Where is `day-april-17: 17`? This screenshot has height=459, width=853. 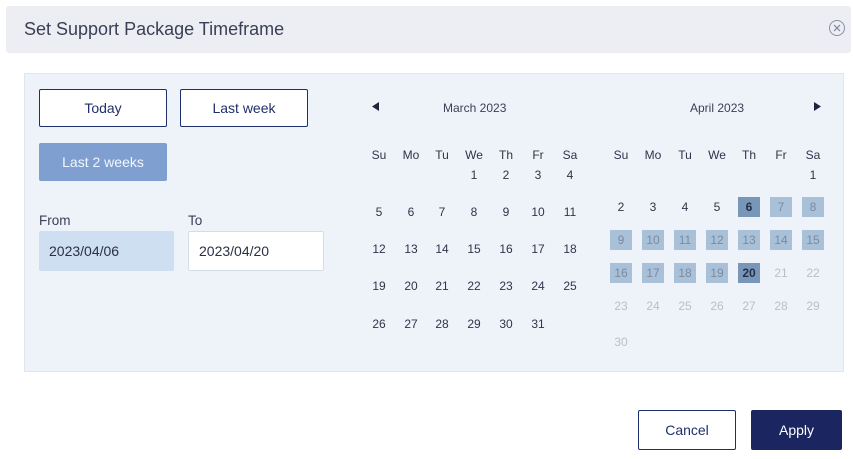 day-april-17: 17 is located at coordinates (653, 273).